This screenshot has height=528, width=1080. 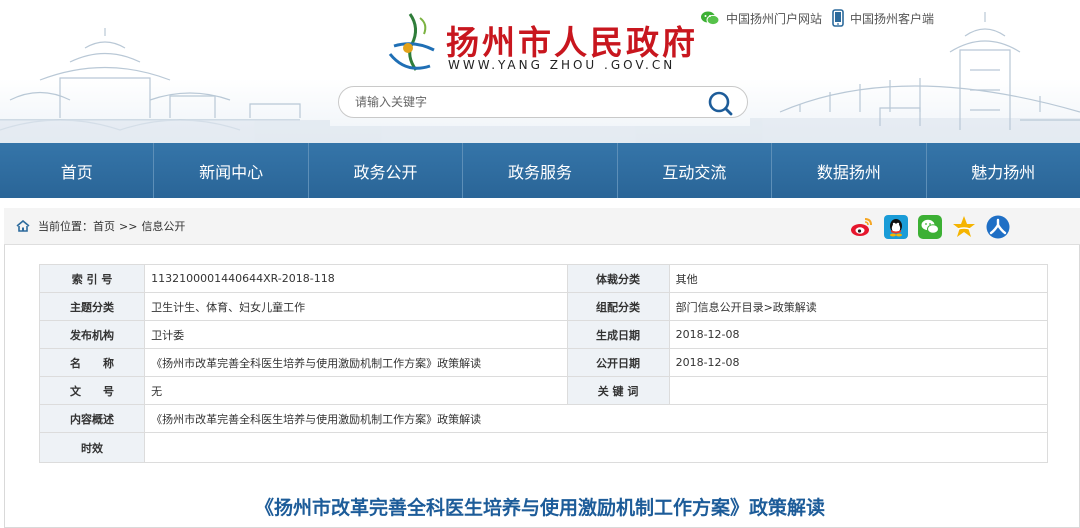 I want to click on search-icon, so click(x=720, y=103).